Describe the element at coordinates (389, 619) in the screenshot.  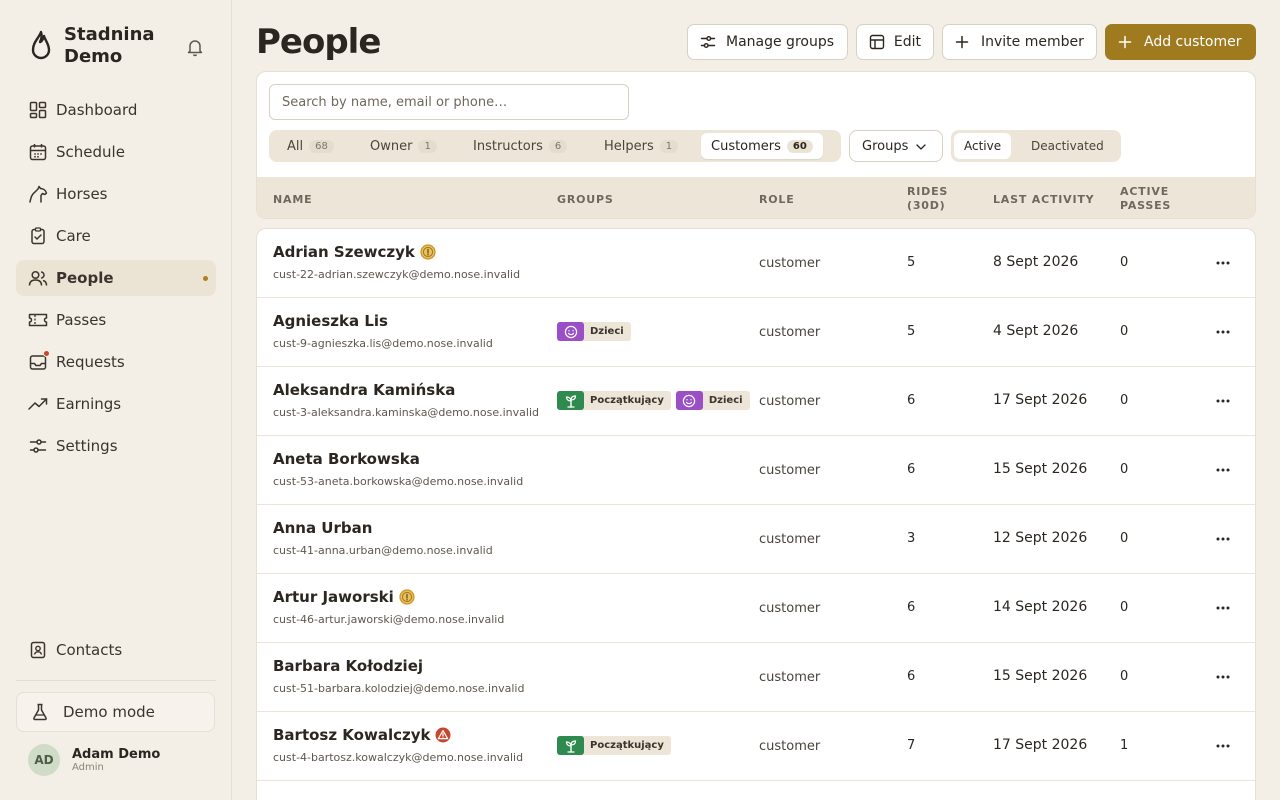
I see `customer-email: cust-46-artur.jaworski@demo.nose.invalid` at that location.